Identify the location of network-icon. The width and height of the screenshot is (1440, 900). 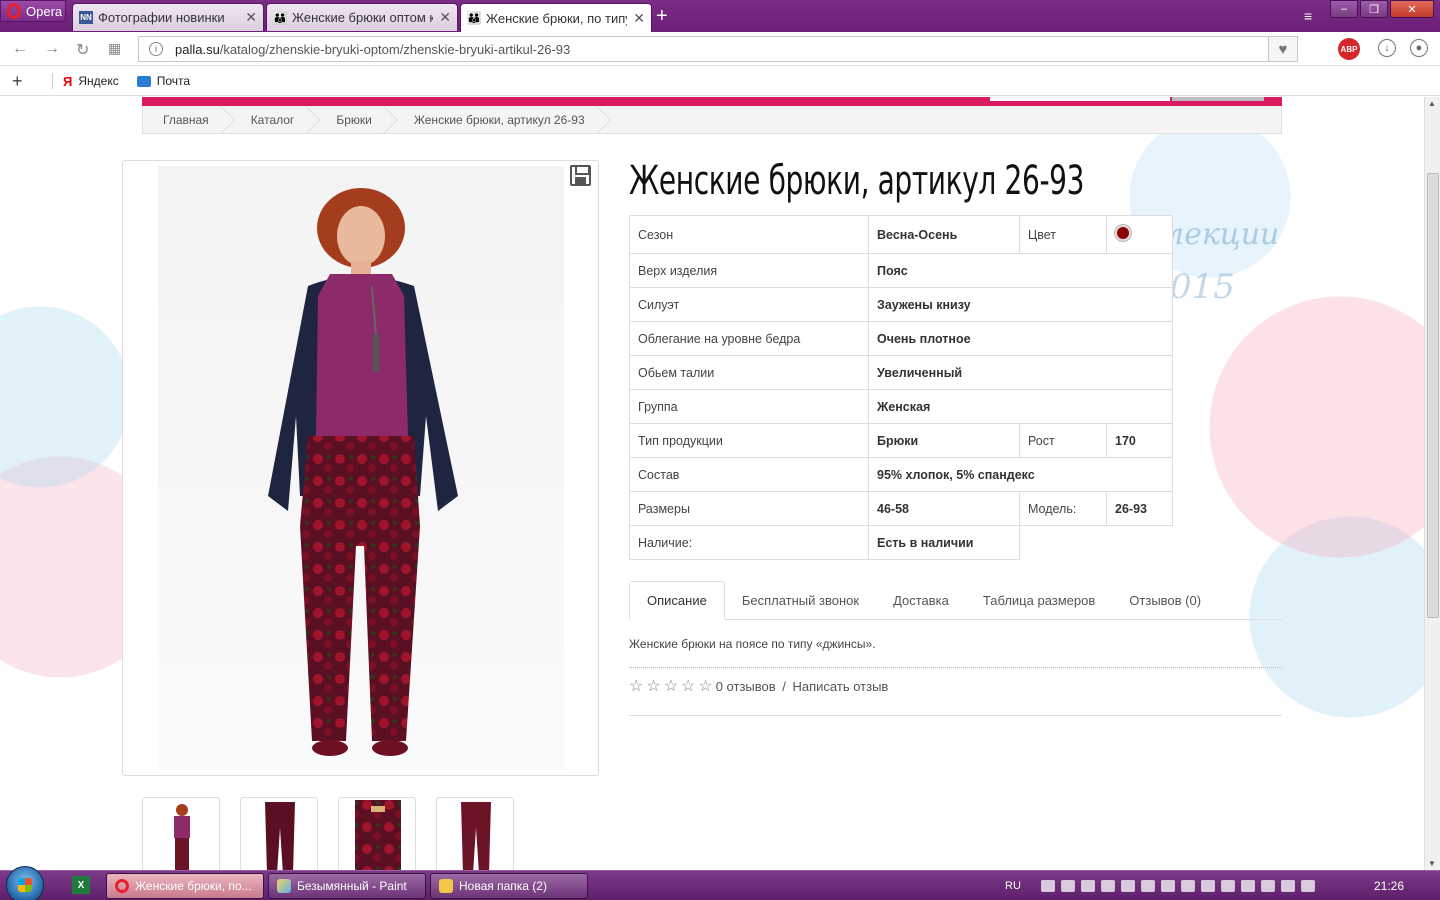
(1287, 886).